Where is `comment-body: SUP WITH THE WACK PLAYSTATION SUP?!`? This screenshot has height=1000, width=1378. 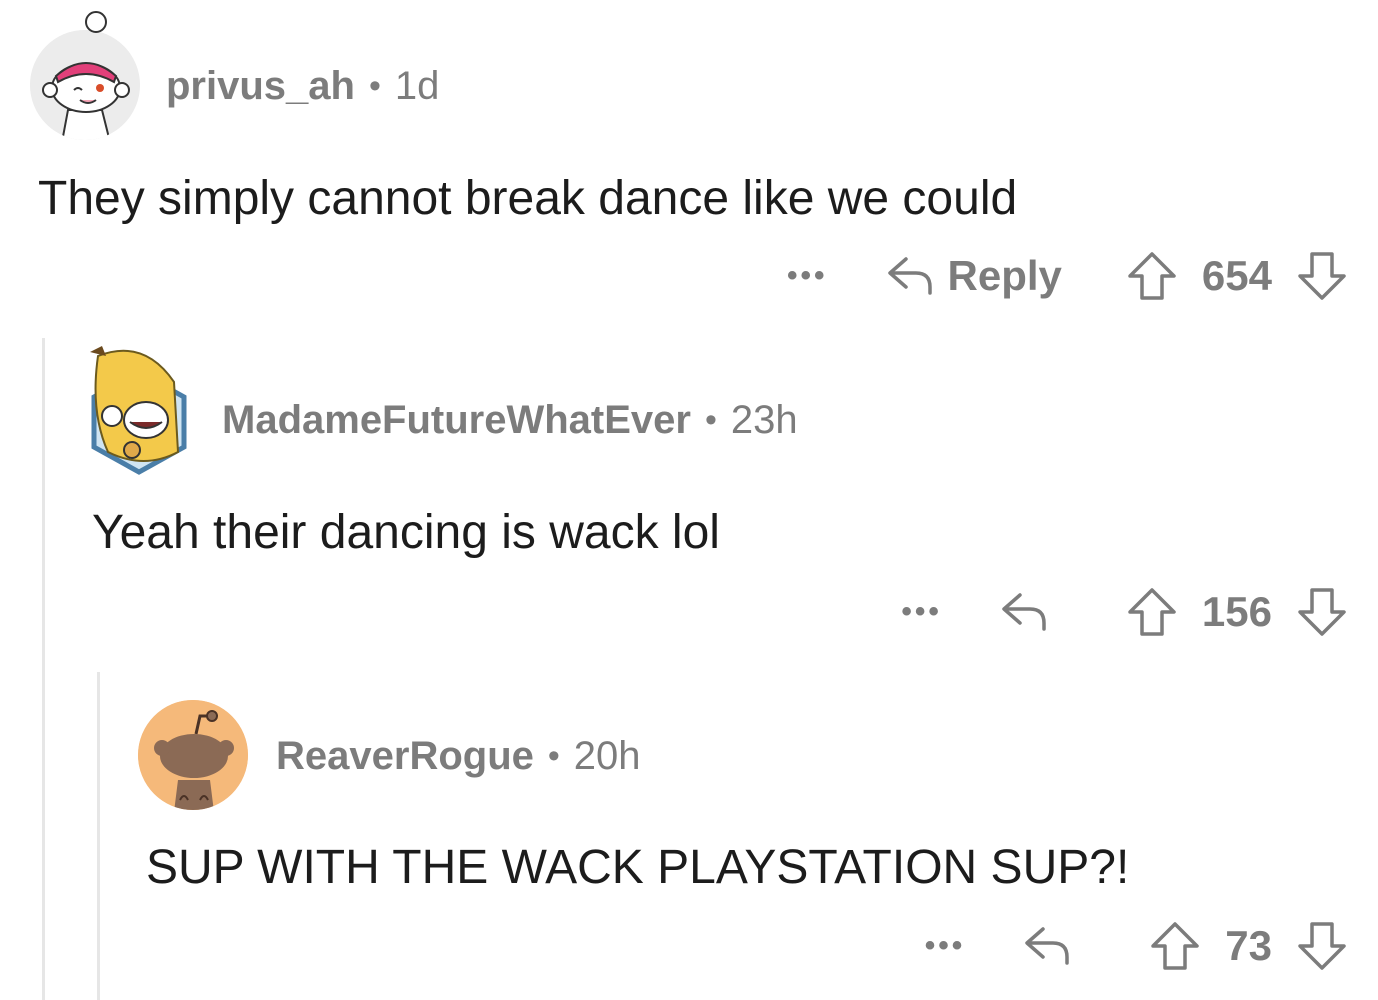
comment-body: SUP WITH THE WACK PLAYSTATION SUP?! is located at coordinates (638, 867).